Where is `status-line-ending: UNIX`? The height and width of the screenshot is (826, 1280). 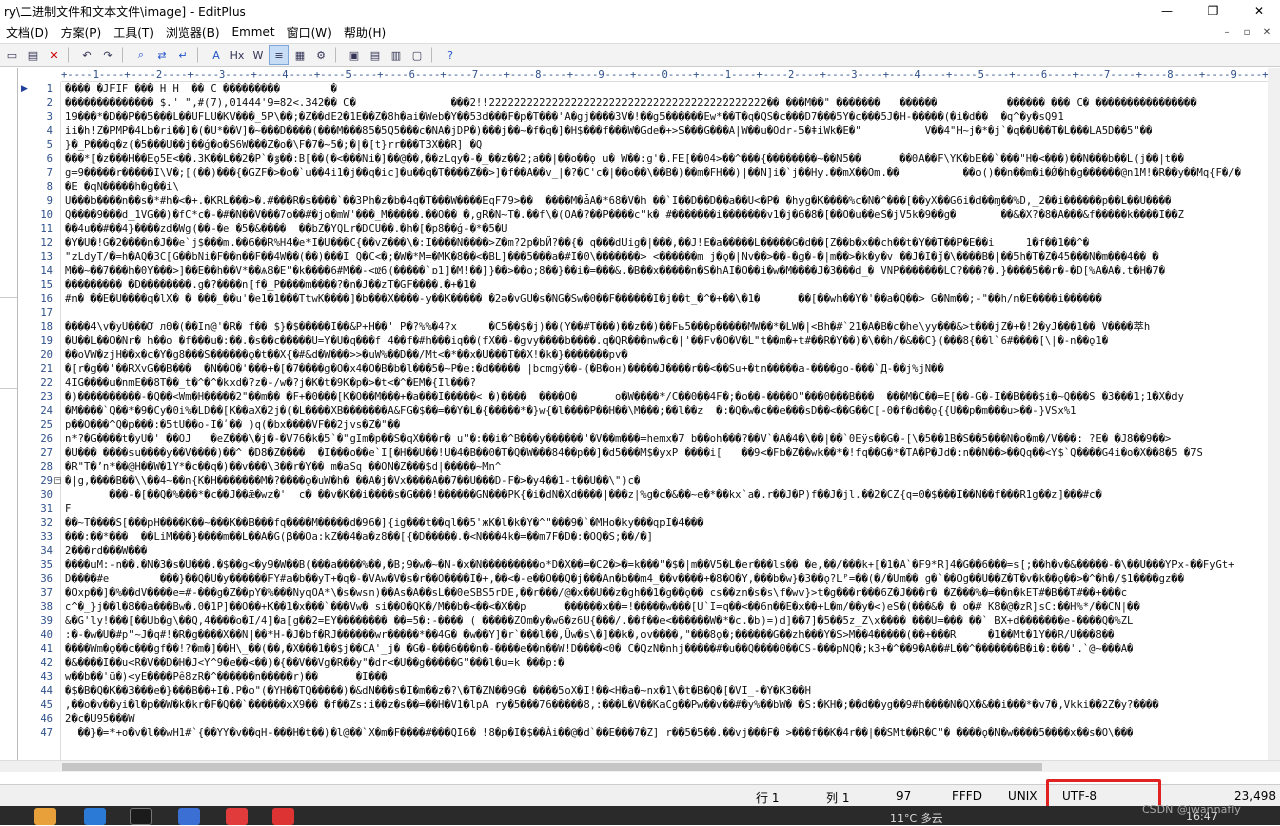 status-line-ending: UNIX is located at coordinates (1023, 796).